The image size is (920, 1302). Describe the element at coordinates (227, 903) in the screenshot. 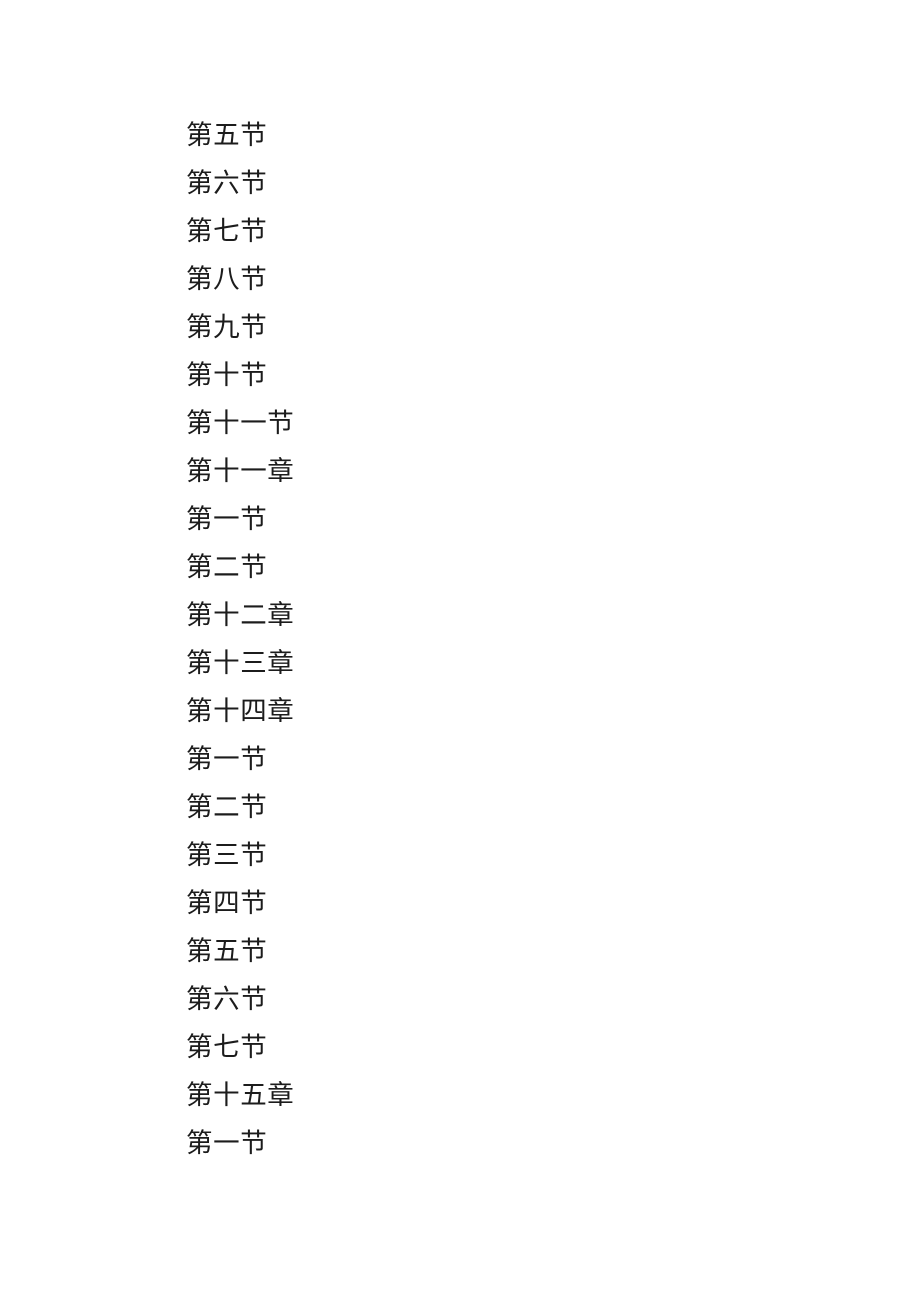

I see `toc-entry: 第四节` at that location.